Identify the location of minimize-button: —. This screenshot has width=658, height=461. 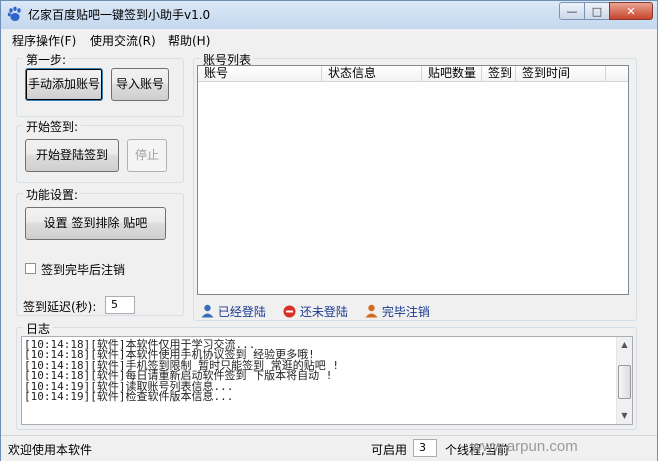
(572, 11).